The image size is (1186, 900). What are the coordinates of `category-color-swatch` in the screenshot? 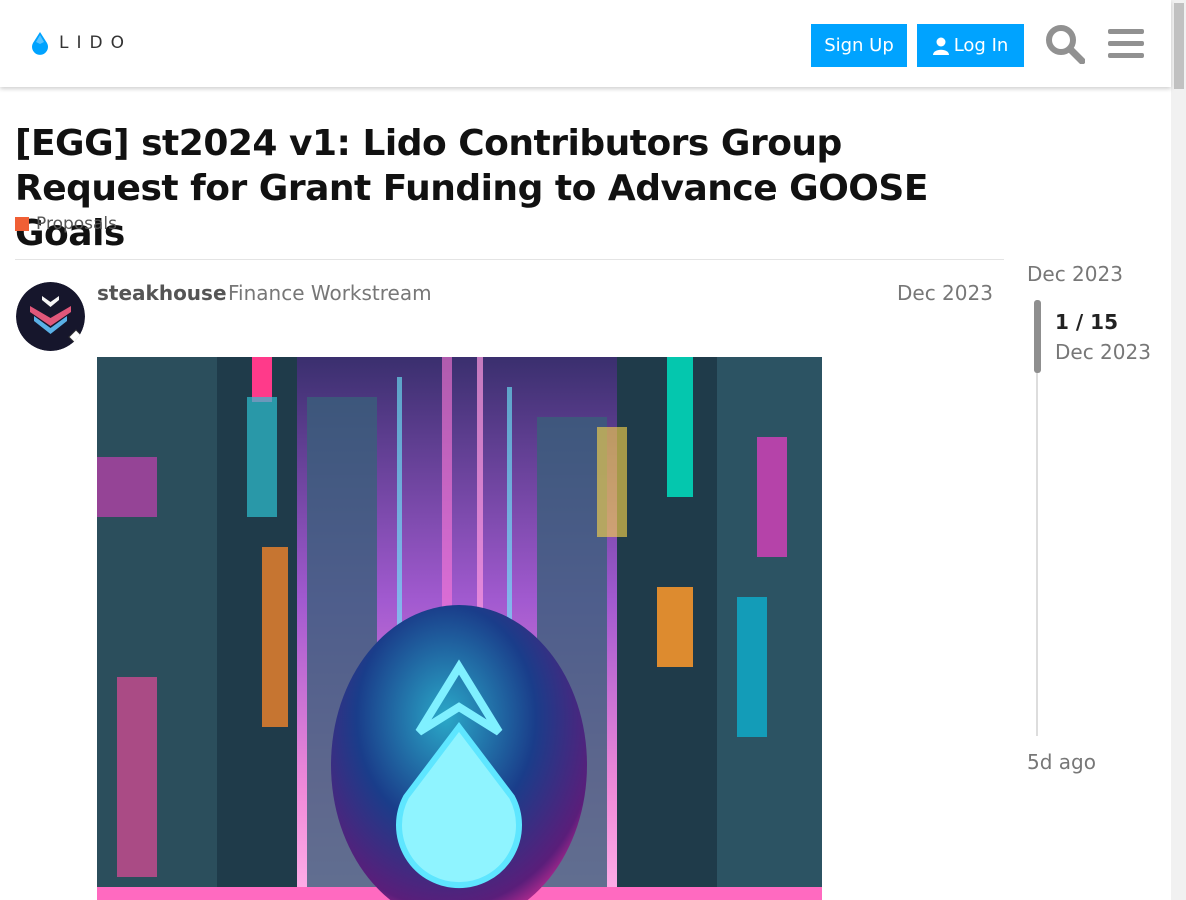 It's located at (22, 224).